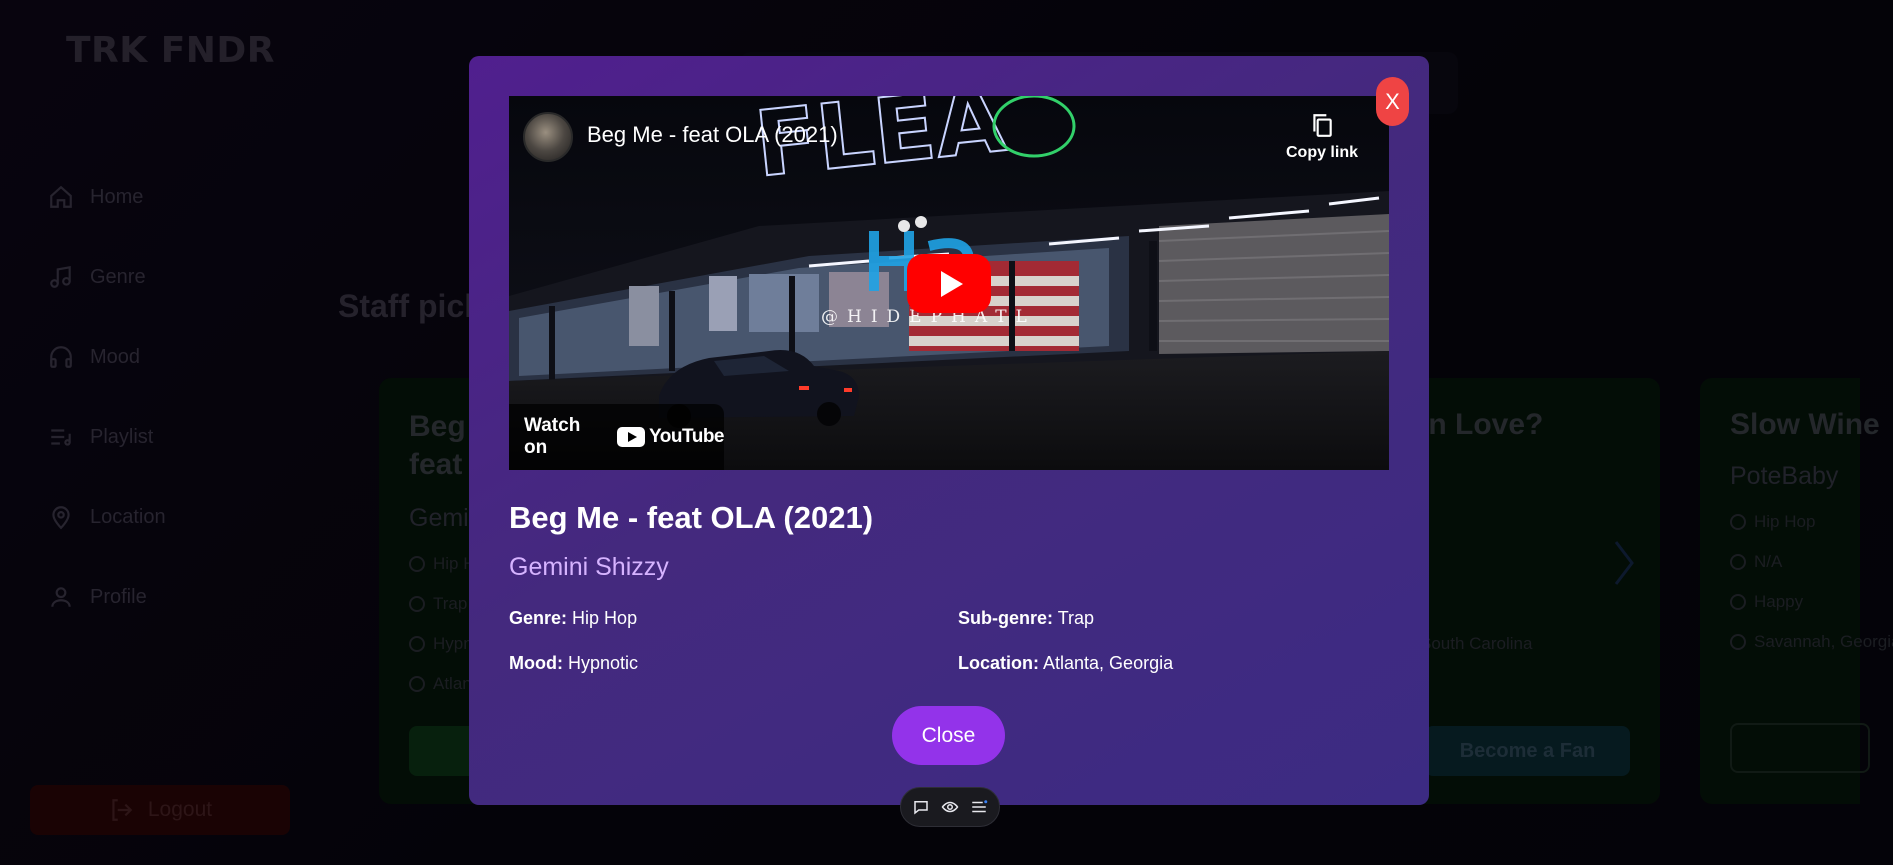 The height and width of the screenshot is (865, 1893). I want to click on modal-artist: Gemini Shizzy, so click(589, 567).